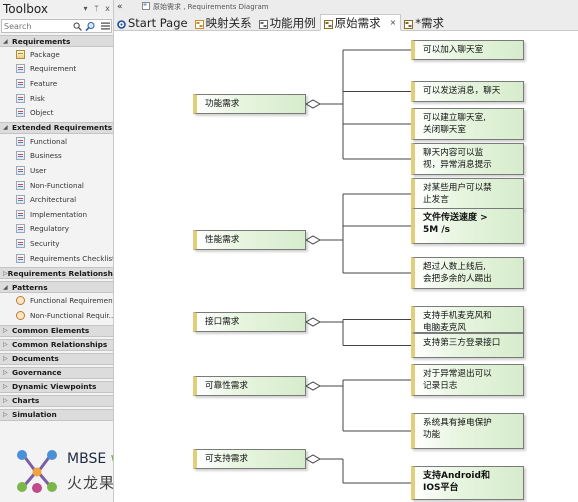 The image size is (578, 502). What do you see at coordinates (467, 50) in the screenshot?
I see `requirement-child: 可以加入聊天室` at bounding box center [467, 50].